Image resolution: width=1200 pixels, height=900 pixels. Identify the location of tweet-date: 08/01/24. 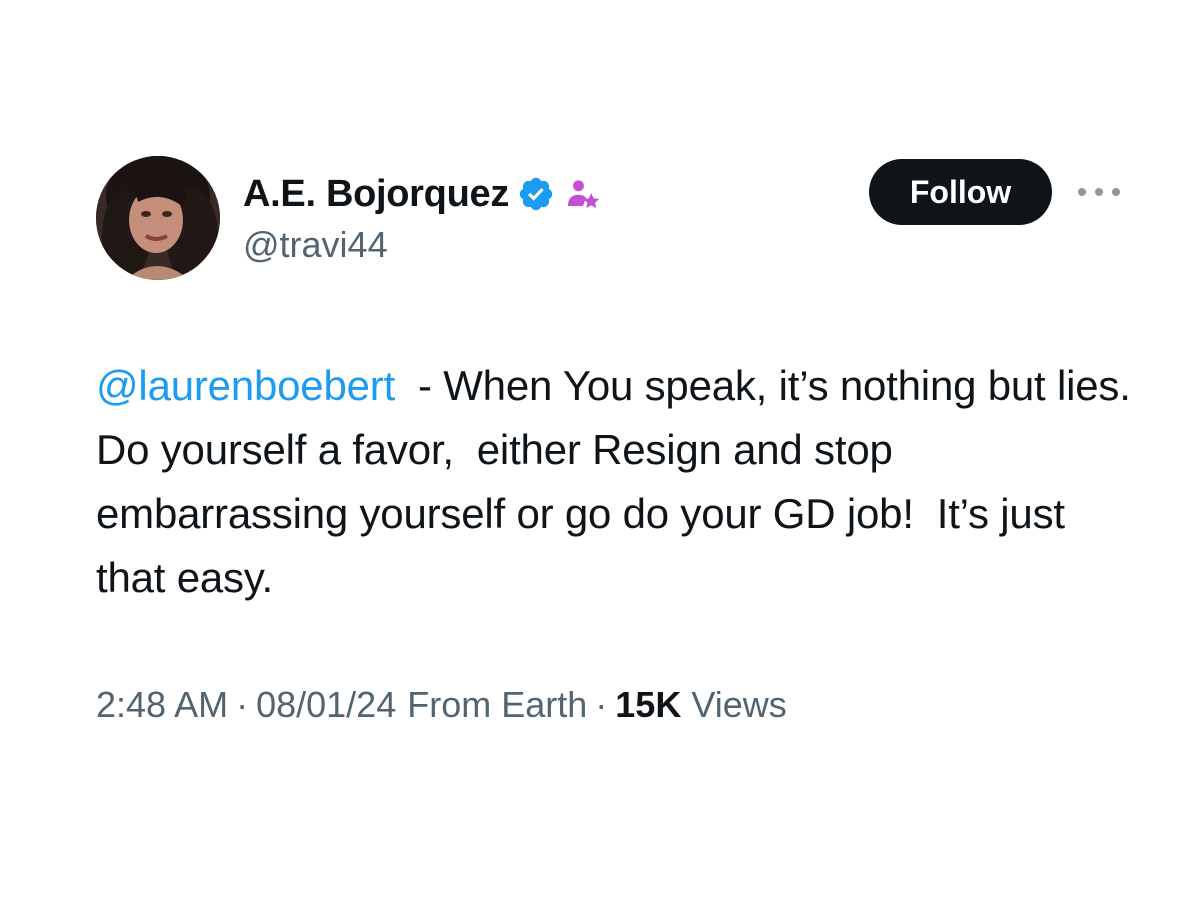
(326, 705).